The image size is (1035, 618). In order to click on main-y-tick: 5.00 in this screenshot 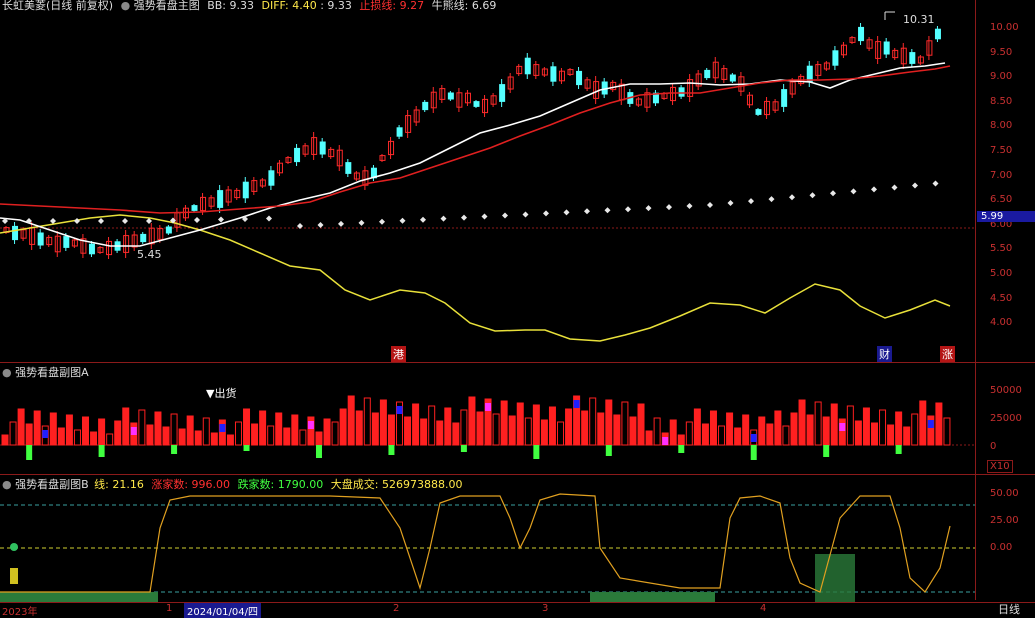, I will do `click(1001, 273)`.